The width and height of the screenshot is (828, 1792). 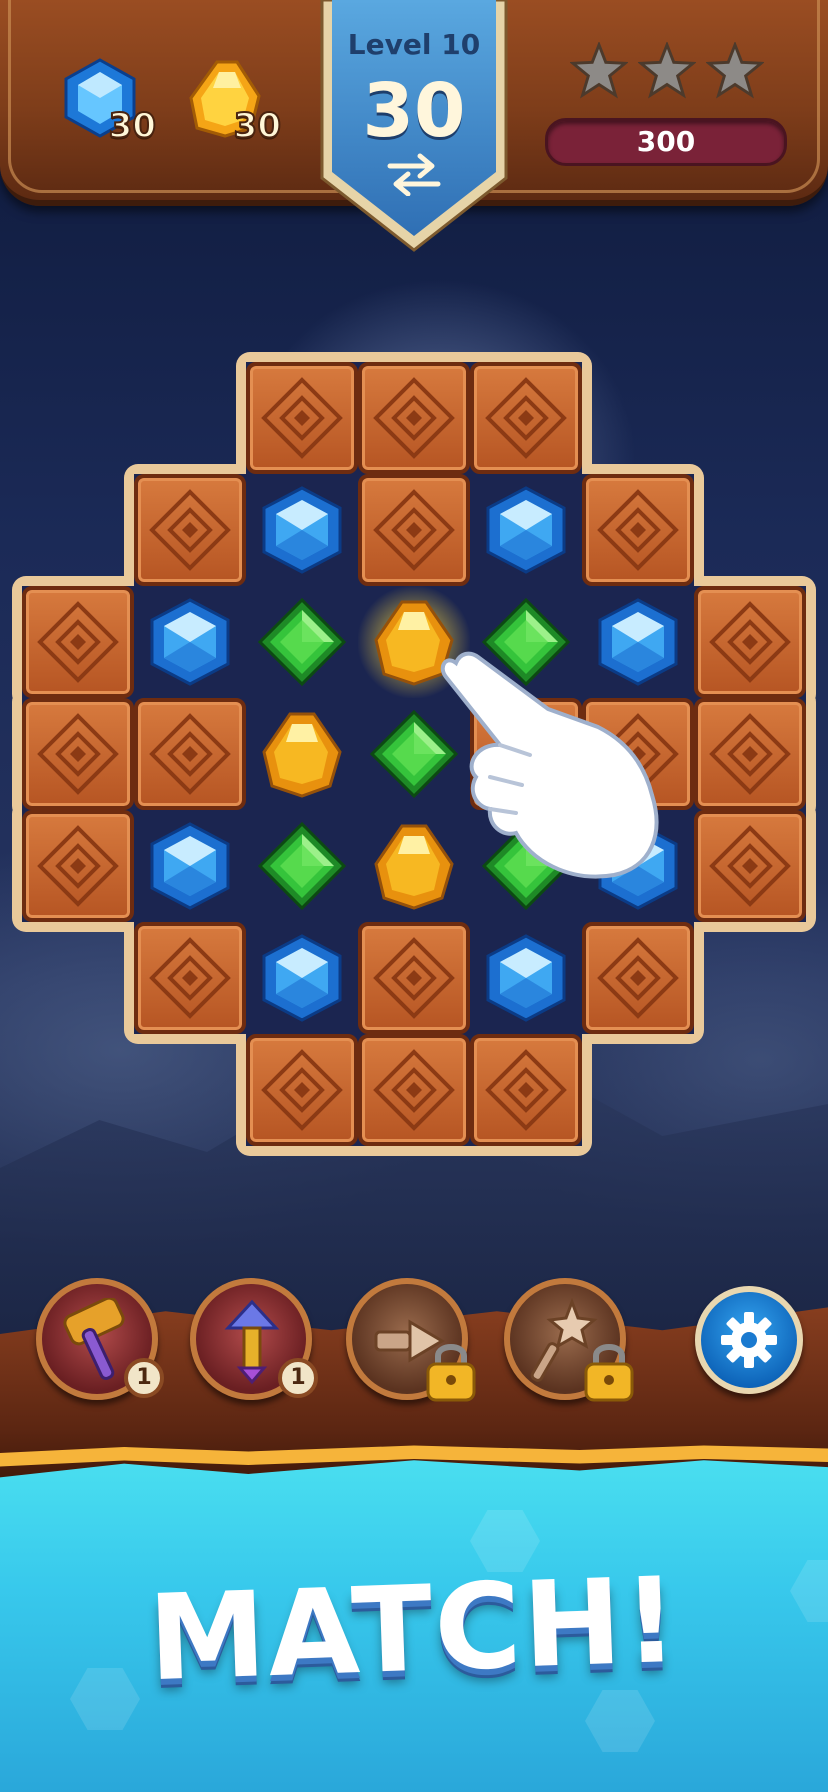 I want to click on hammer-count-badge: 1, so click(x=144, y=1378).